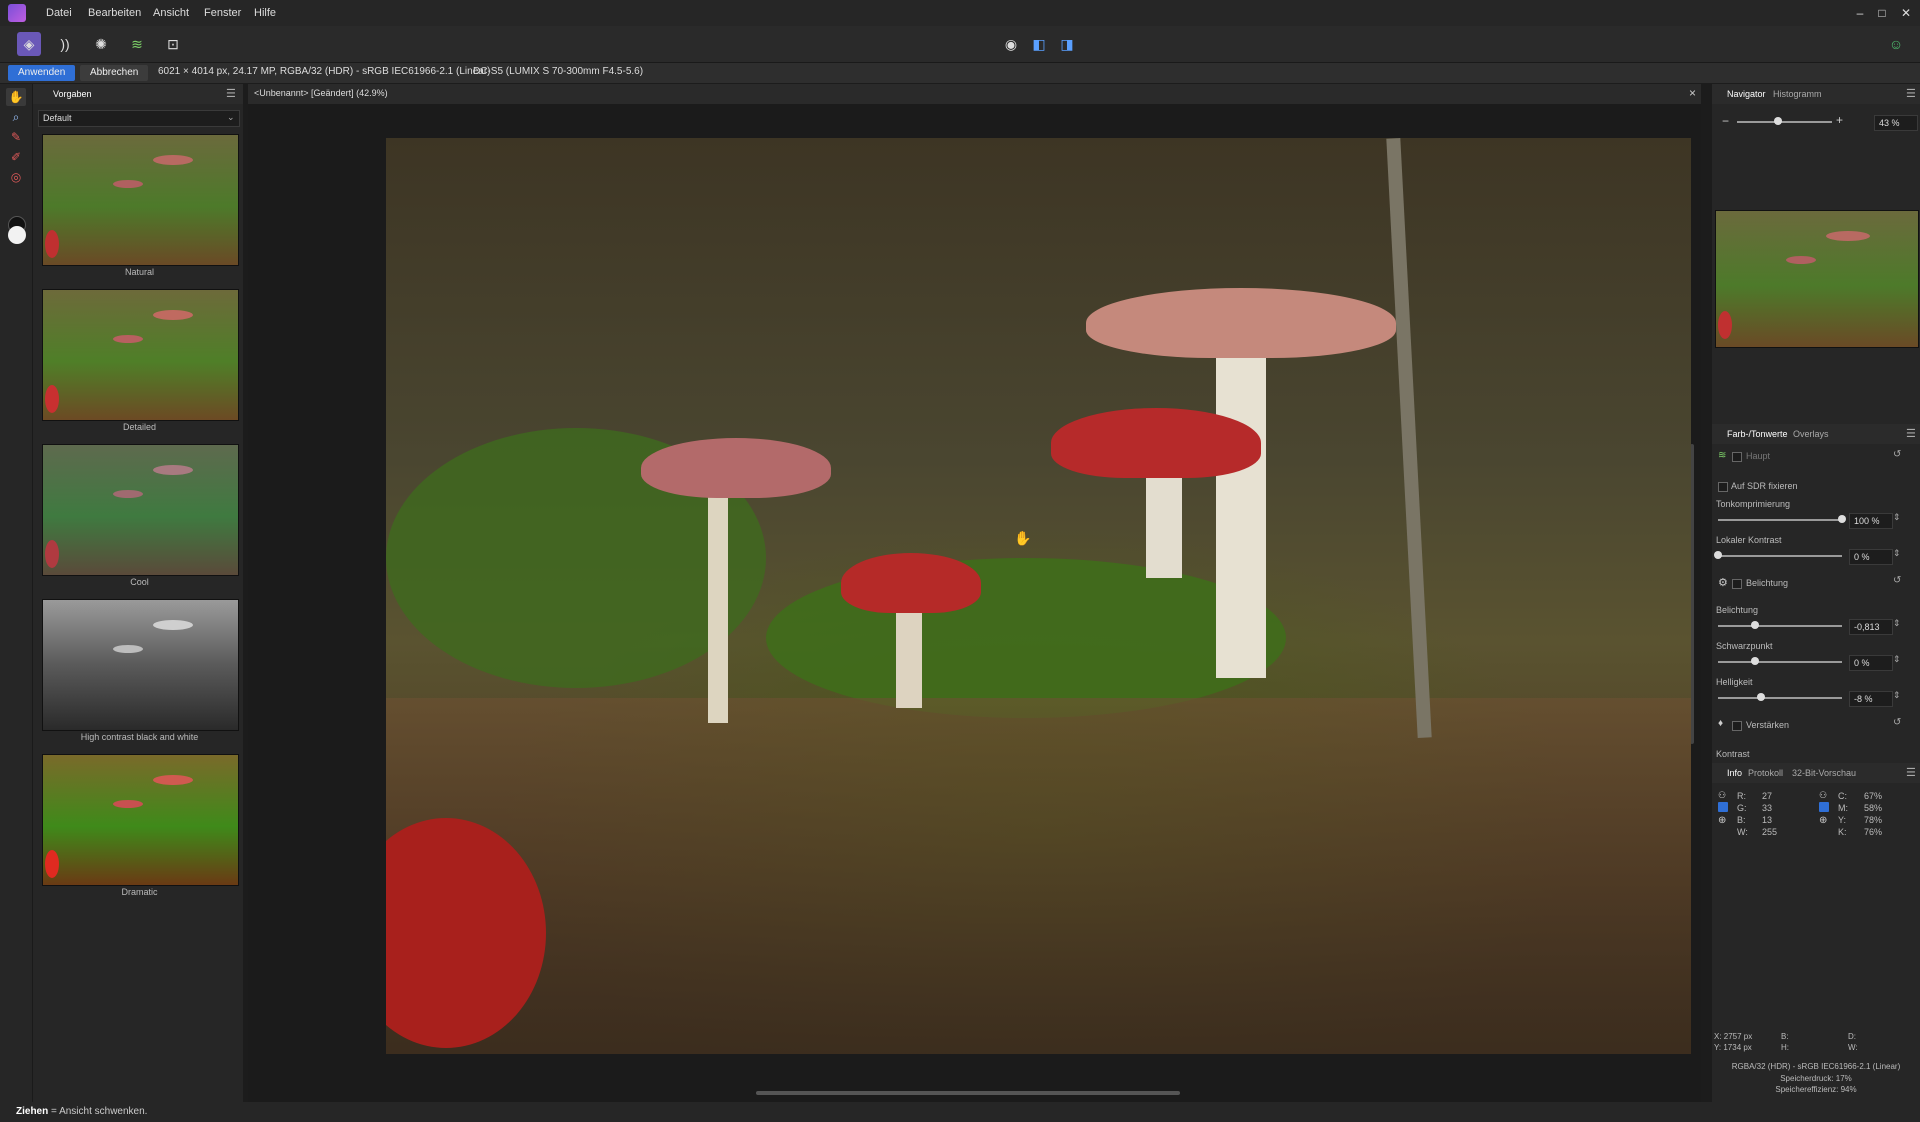 The image size is (1920, 1122). What do you see at coordinates (1873, 832) in the screenshot?
I see `info-k-value: 76%` at bounding box center [1873, 832].